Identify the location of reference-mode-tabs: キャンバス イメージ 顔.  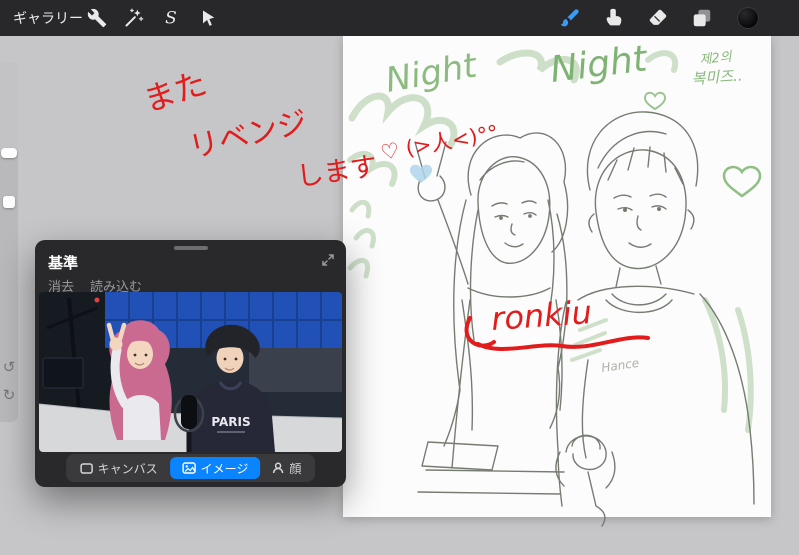
(190, 468).